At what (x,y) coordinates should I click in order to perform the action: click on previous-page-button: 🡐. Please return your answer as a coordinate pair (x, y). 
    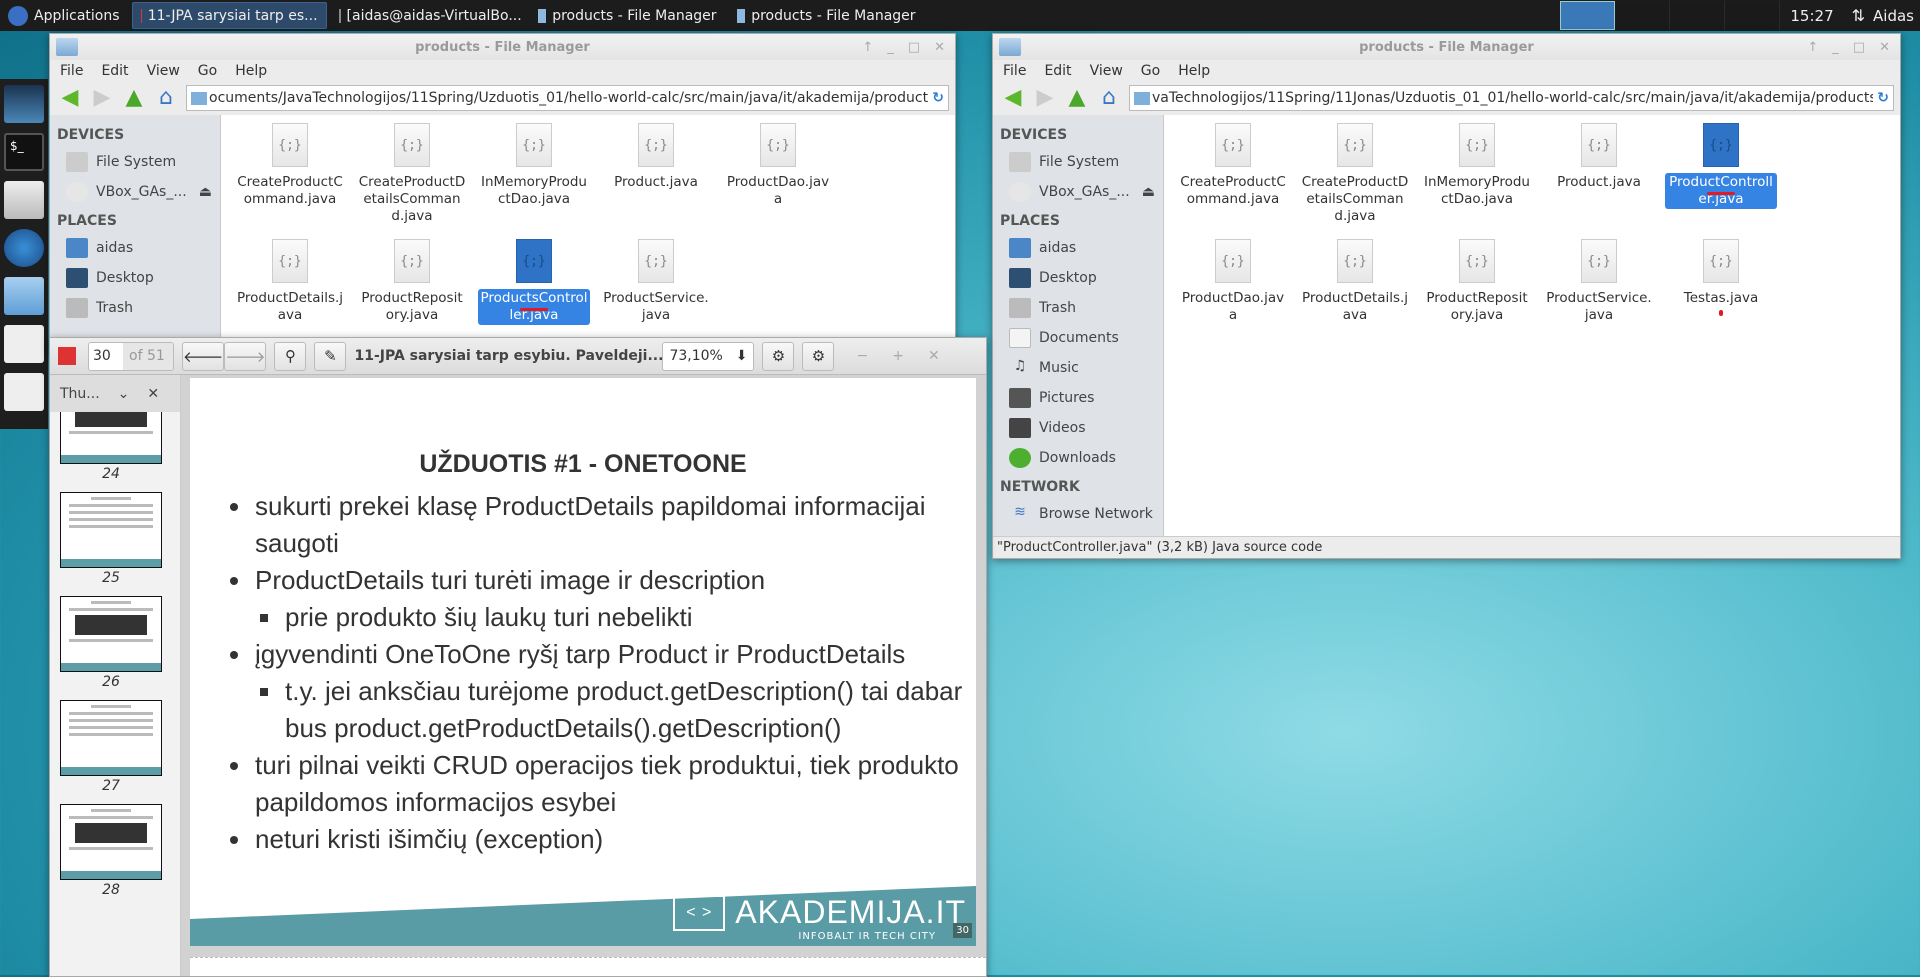
    Looking at the image, I should click on (203, 356).